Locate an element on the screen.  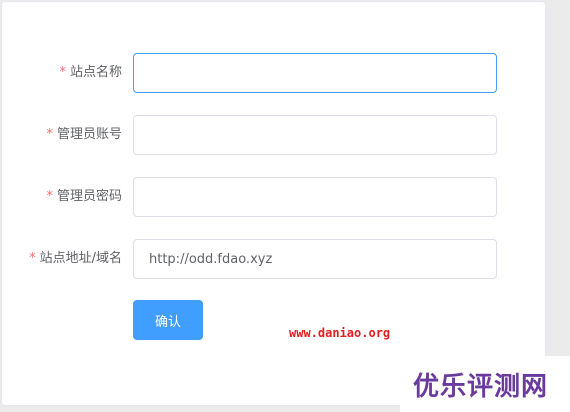
admin-password-row: * 管理员密码 is located at coordinates (274, 197).